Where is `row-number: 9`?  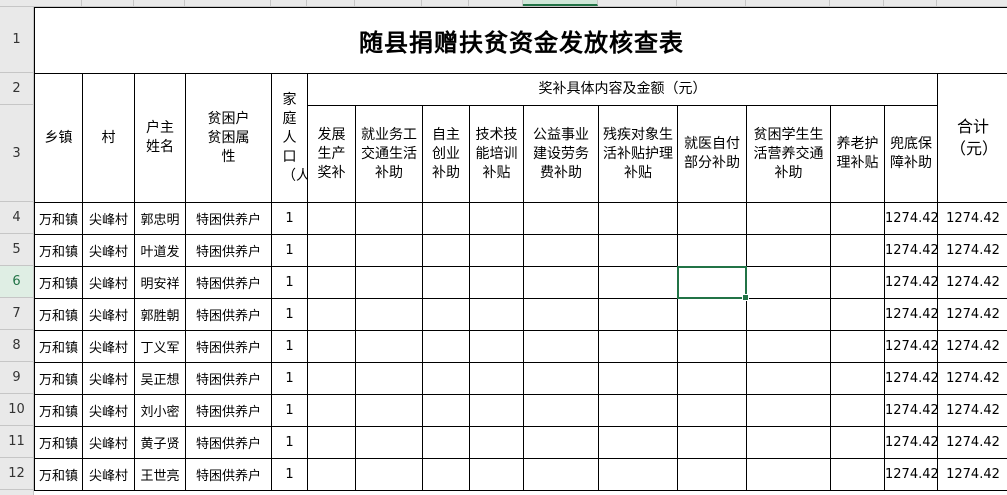
row-number: 9 is located at coordinates (16, 378).